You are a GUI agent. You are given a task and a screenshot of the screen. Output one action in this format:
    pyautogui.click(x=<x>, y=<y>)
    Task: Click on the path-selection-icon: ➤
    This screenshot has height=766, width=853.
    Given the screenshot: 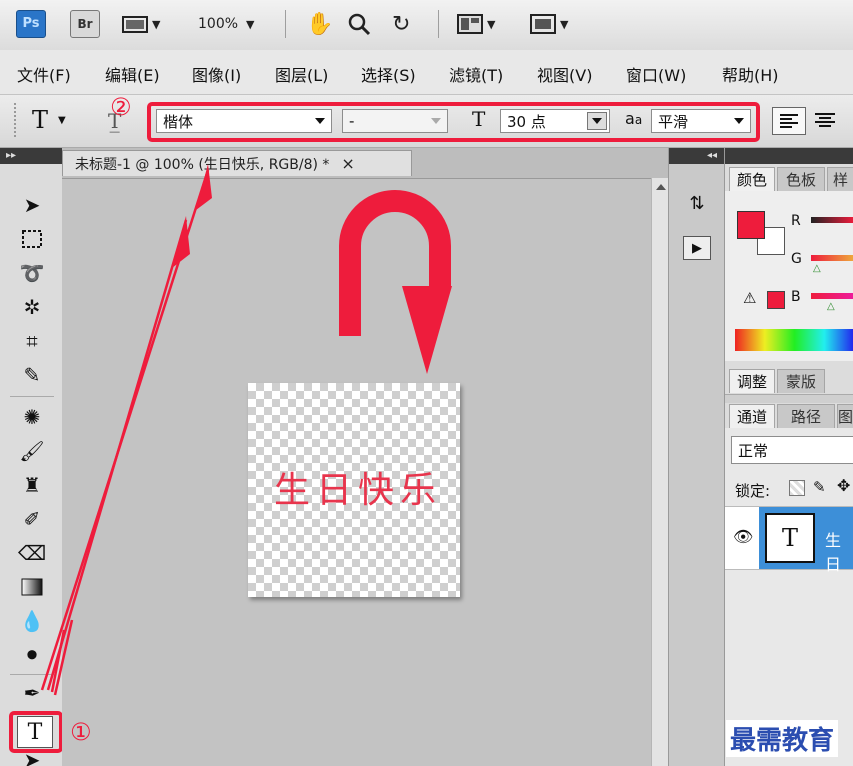 What is the action you would take?
    pyautogui.click(x=32, y=760)
    